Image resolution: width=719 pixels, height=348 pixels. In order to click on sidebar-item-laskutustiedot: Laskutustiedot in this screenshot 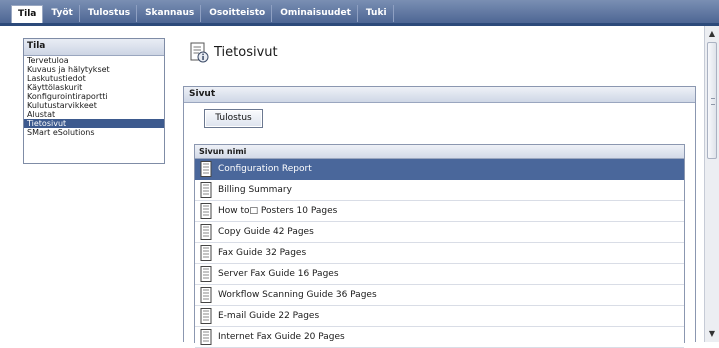, I will do `click(94, 78)`.